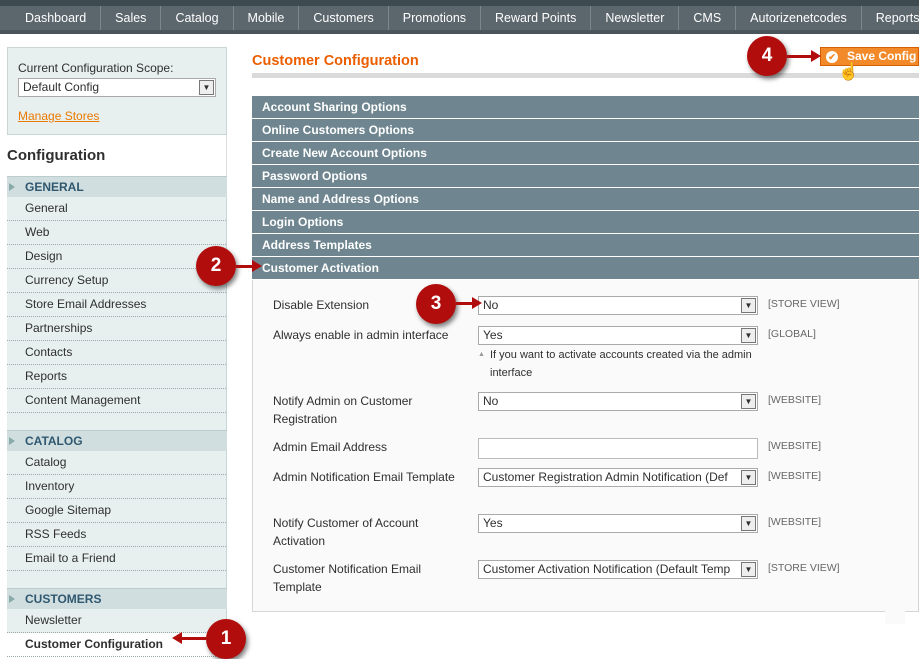 Image resolution: width=919 pixels, height=659 pixels. I want to click on nav-reports: Reports, so click(890, 18).